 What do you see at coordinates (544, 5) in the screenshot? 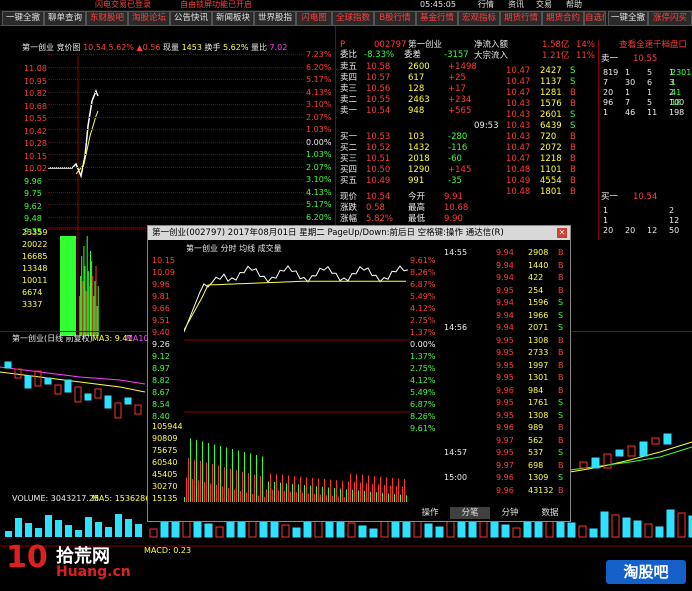
I see `menu-trade: 交易` at bounding box center [544, 5].